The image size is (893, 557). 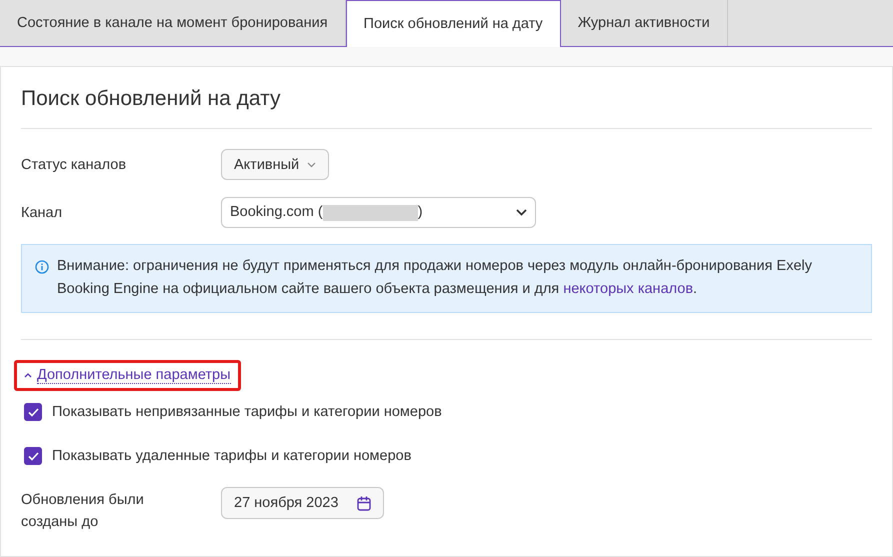 I want to click on field-label: Обновления были созданы до, so click(x=83, y=511).